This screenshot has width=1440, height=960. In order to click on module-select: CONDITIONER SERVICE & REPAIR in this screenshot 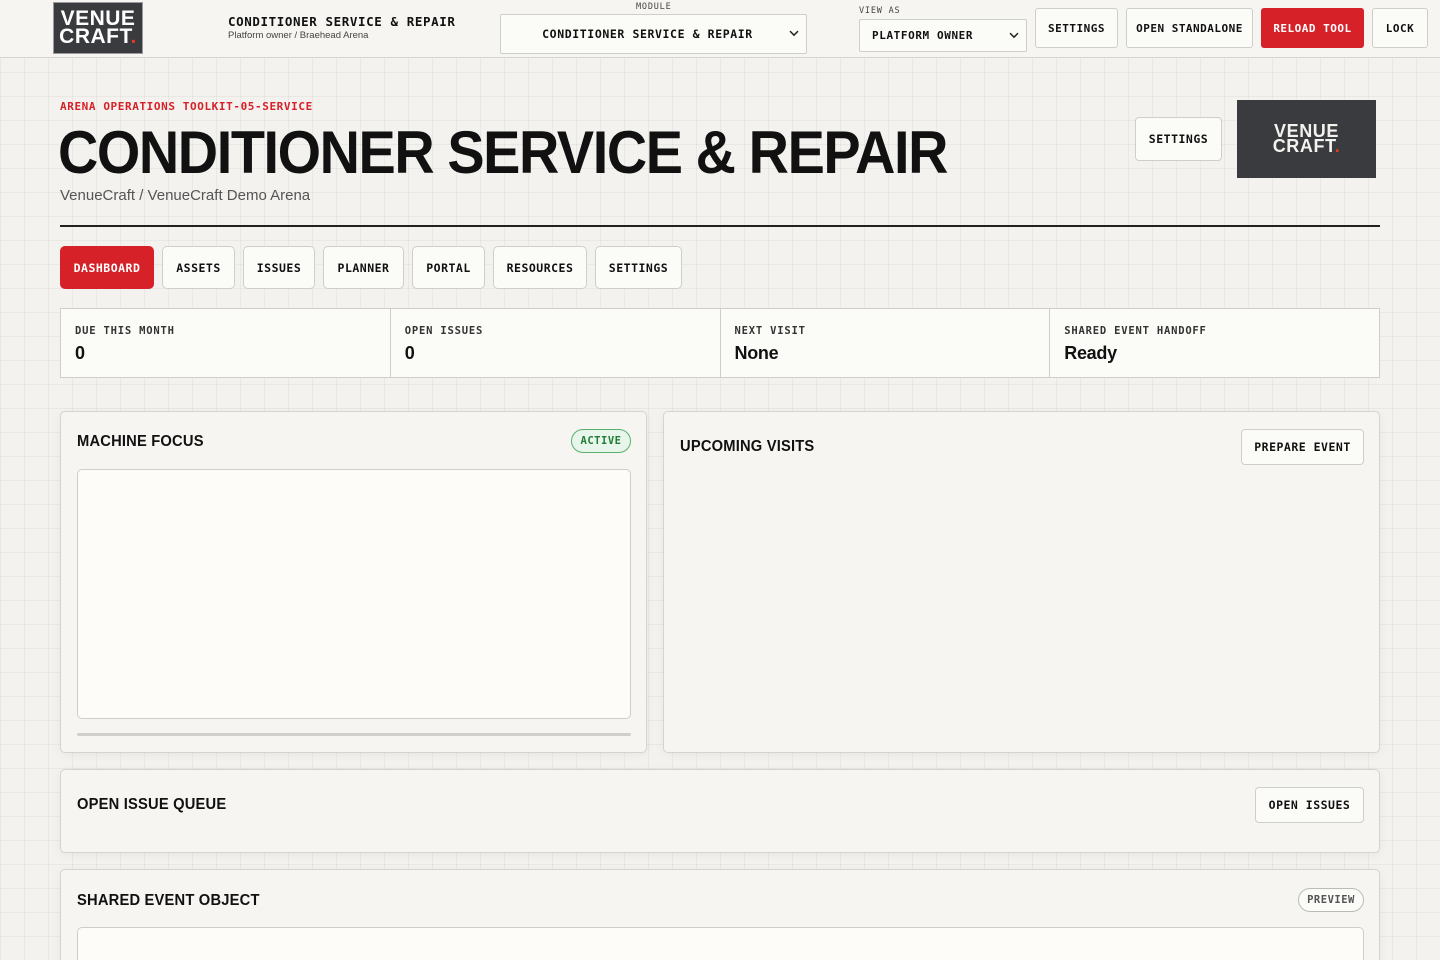, I will do `click(653, 34)`.